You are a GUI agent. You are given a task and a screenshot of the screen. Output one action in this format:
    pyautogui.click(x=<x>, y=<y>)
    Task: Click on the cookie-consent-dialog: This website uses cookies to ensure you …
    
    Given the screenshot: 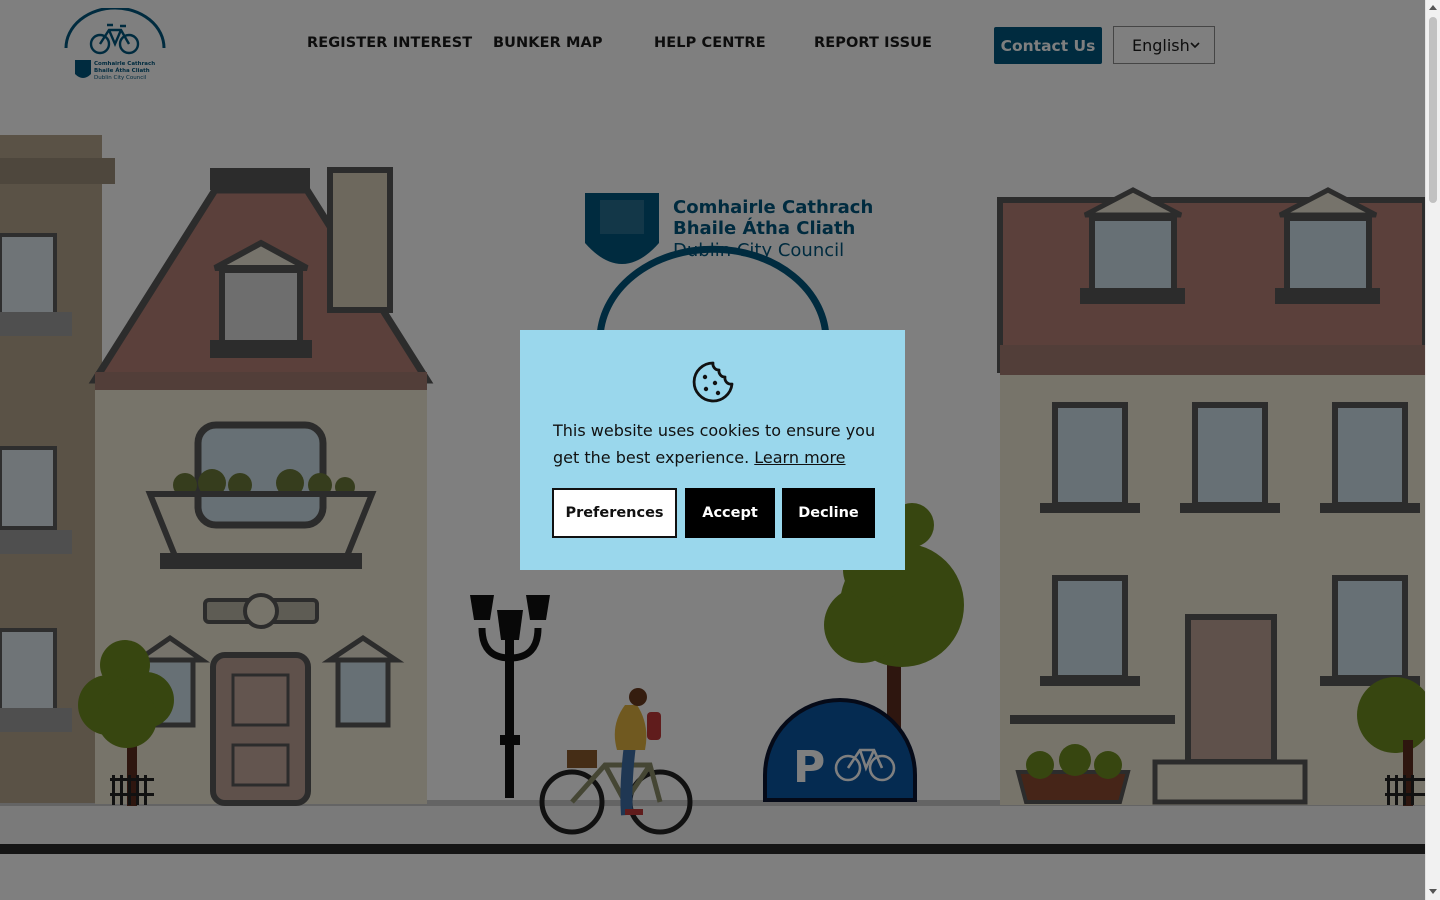 What is the action you would take?
    pyautogui.click(x=712, y=450)
    